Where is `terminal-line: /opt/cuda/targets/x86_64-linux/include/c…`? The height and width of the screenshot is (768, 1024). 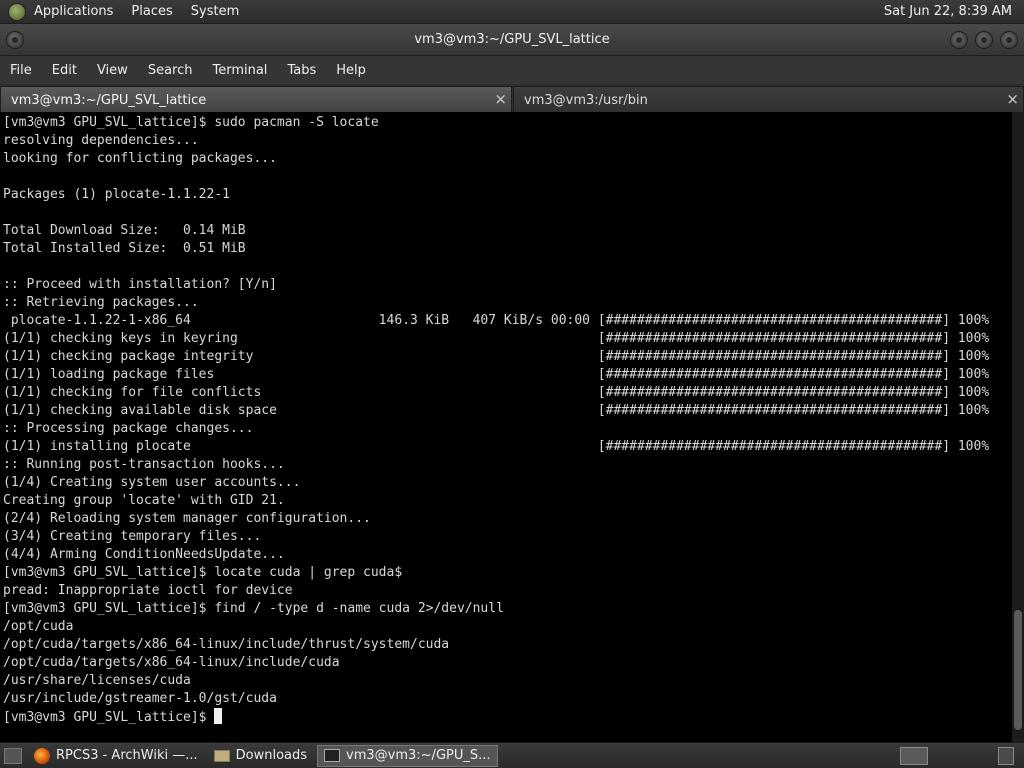
terminal-line: /opt/cuda/targets/x86_64-linux/include/c… is located at coordinates (171, 662).